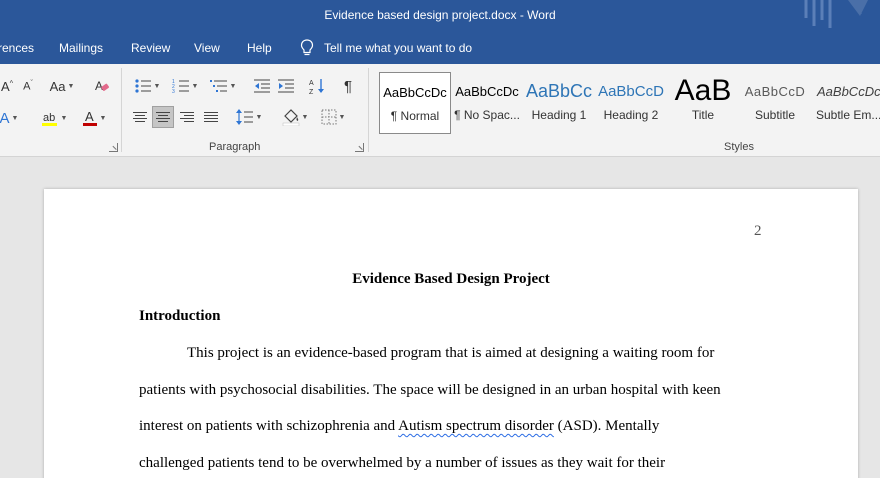  I want to click on shrink-font-button: Aˇ, so click(28, 86).